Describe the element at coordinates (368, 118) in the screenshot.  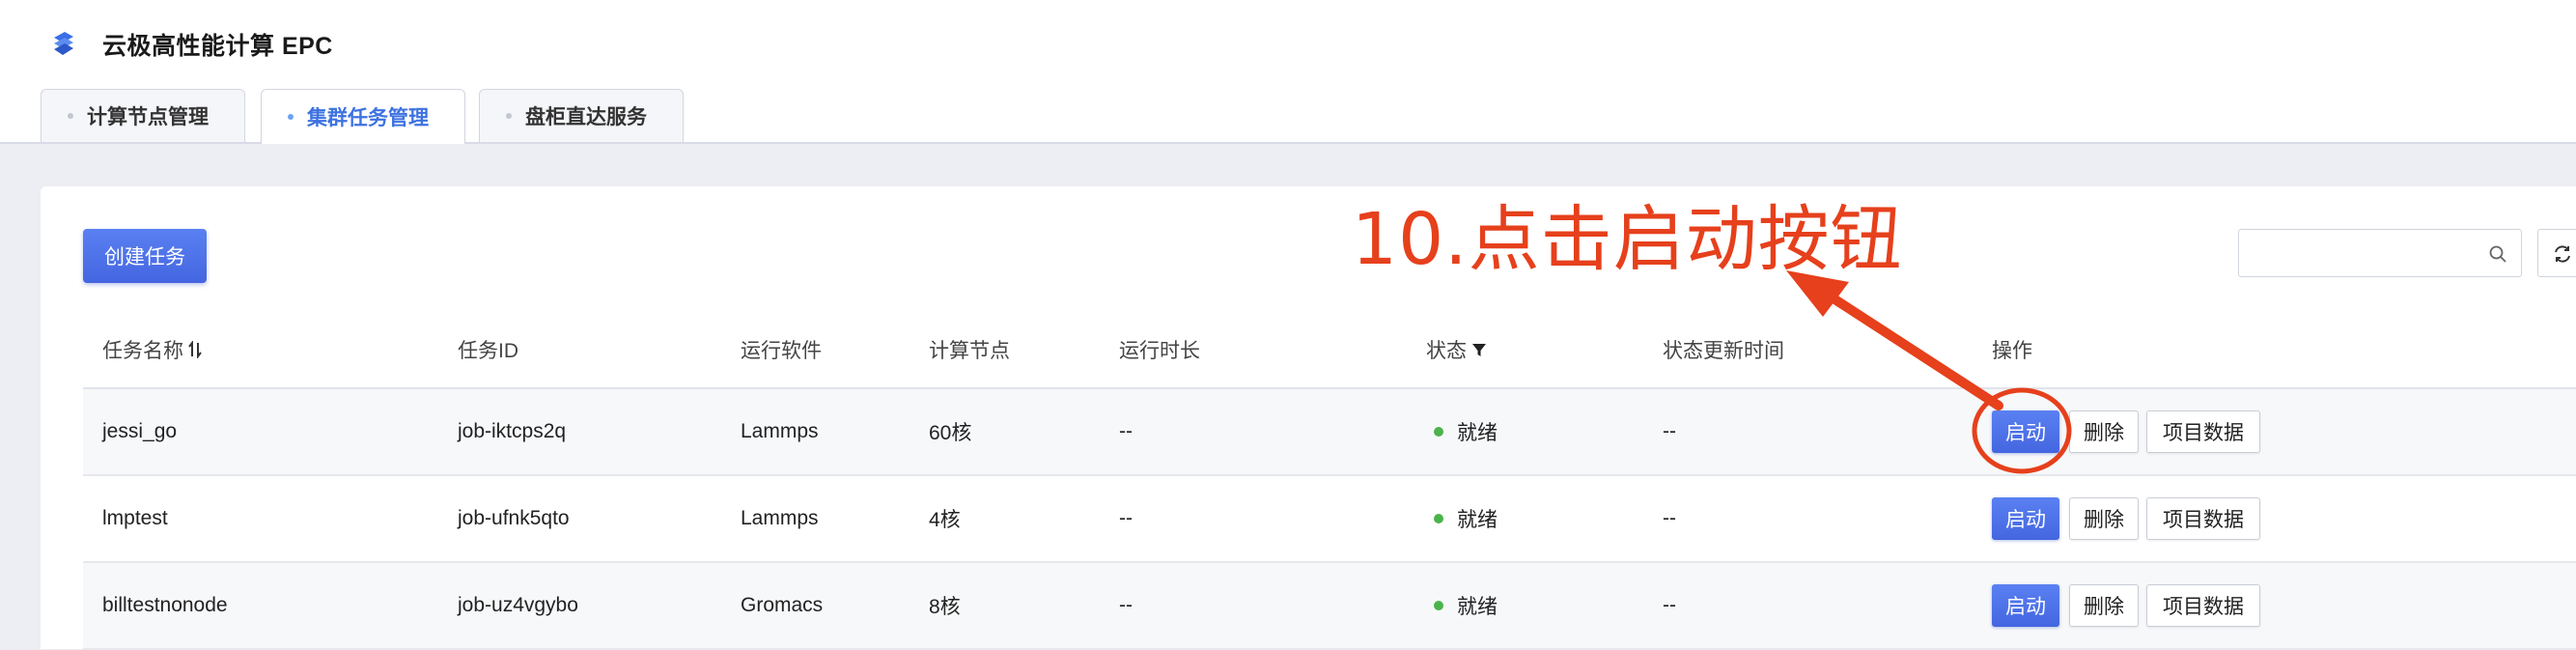
I see `tab-label: 集群任务管理` at that location.